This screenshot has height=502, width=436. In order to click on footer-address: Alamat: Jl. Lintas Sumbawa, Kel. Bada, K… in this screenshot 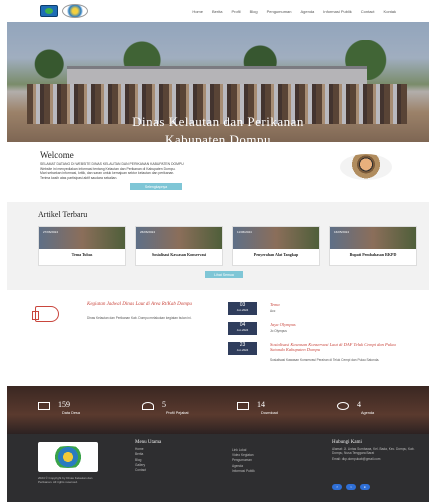, I will do `click(373, 451)`.